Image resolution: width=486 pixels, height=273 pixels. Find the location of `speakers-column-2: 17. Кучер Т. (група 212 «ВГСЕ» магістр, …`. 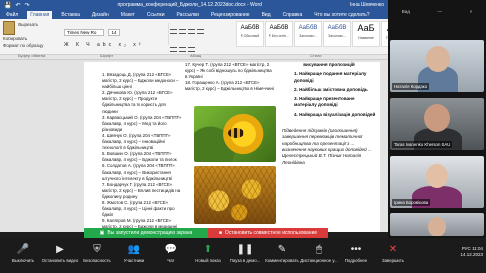

speakers-column-2: 17. Кучер Т. (група 212 «ВГСЕ» магістр, … is located at coordinates (230, 77).